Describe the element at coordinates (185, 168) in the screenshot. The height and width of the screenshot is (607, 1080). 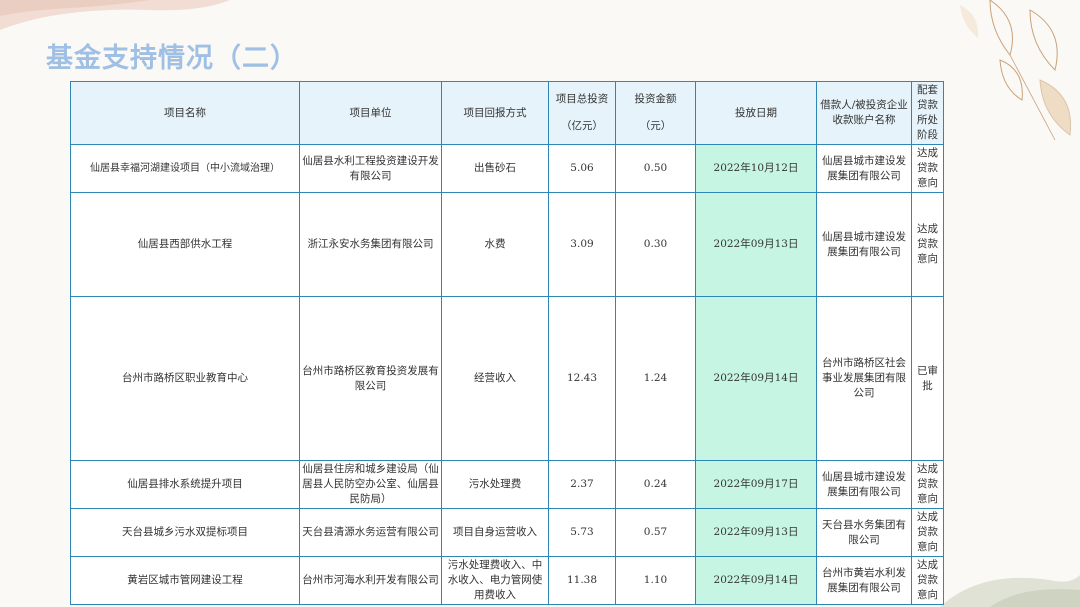
I see `cell-name: 仙居县幸福河湖建设项目（中小流域治理）` at that location.